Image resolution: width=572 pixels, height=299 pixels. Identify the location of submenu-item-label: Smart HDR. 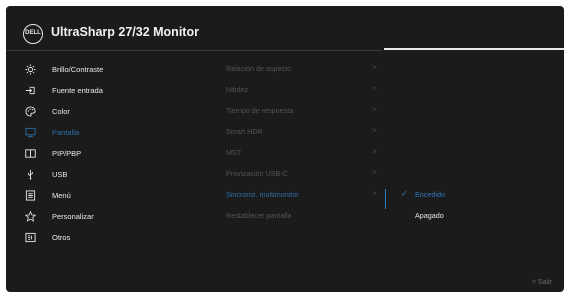
(244, 131).